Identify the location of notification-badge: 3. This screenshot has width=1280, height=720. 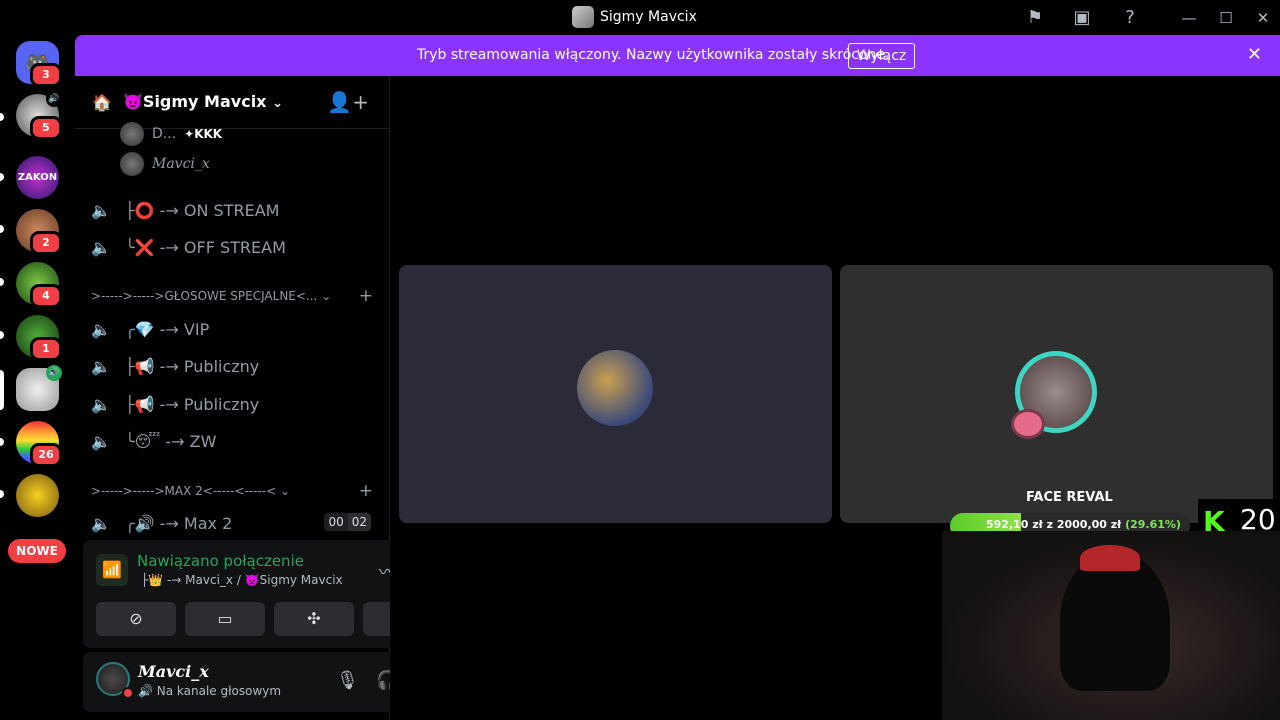
(46, 75).